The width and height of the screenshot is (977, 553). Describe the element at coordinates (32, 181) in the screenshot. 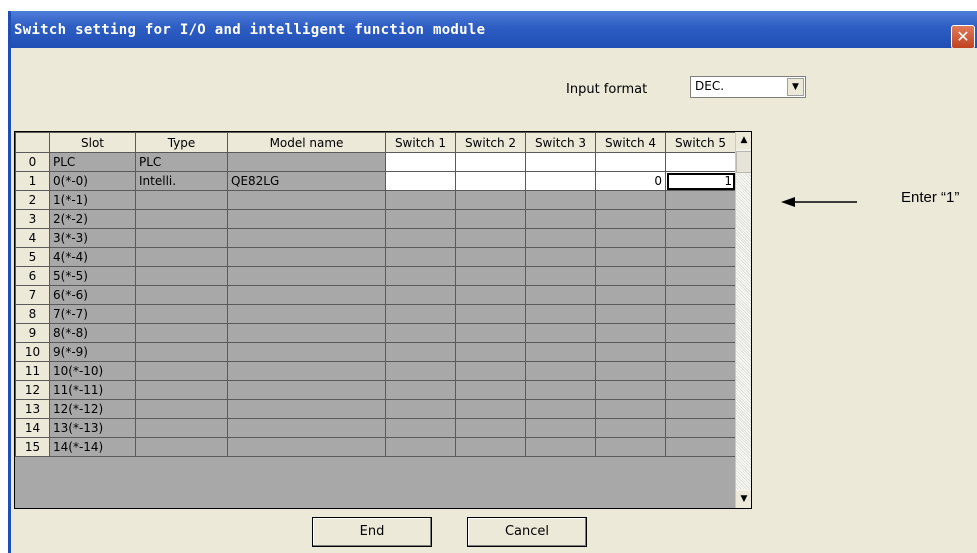

I see `row-number: 1` at that location.